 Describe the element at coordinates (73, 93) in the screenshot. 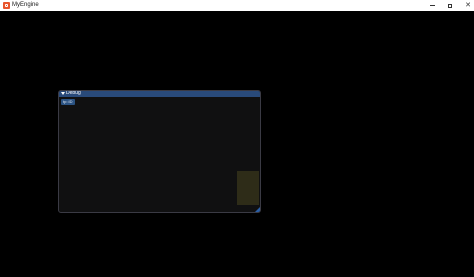

I see `debug-window-title: Debug` at that location.